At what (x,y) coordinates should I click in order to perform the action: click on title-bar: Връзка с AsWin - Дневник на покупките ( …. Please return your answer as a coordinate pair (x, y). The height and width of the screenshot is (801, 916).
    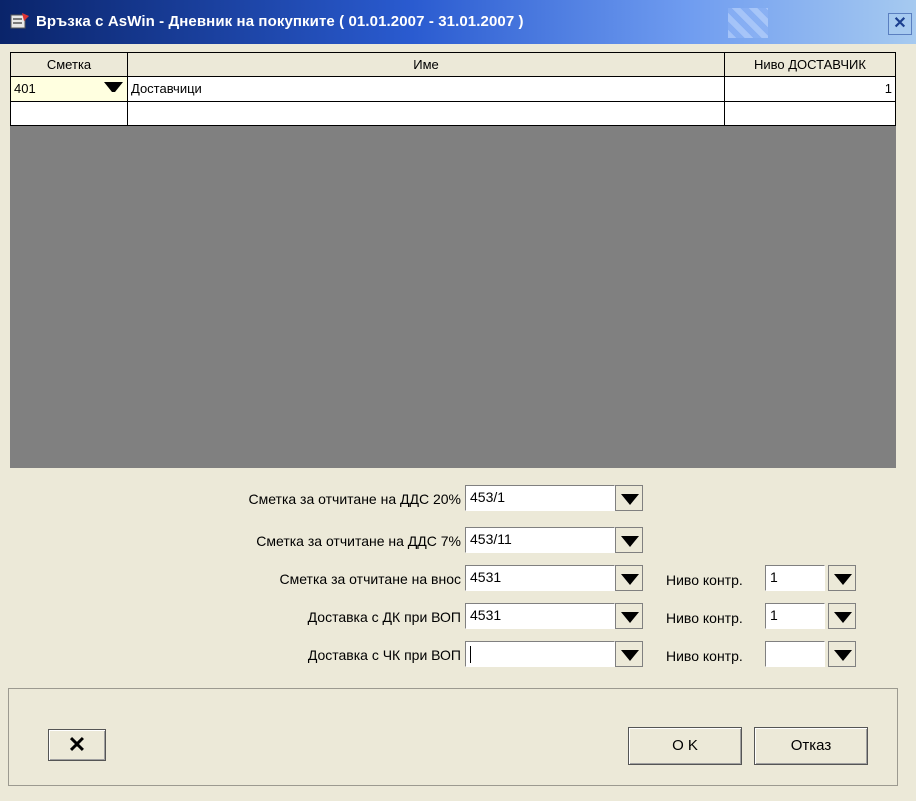
    Looking at the image, I should click on (458, 22).